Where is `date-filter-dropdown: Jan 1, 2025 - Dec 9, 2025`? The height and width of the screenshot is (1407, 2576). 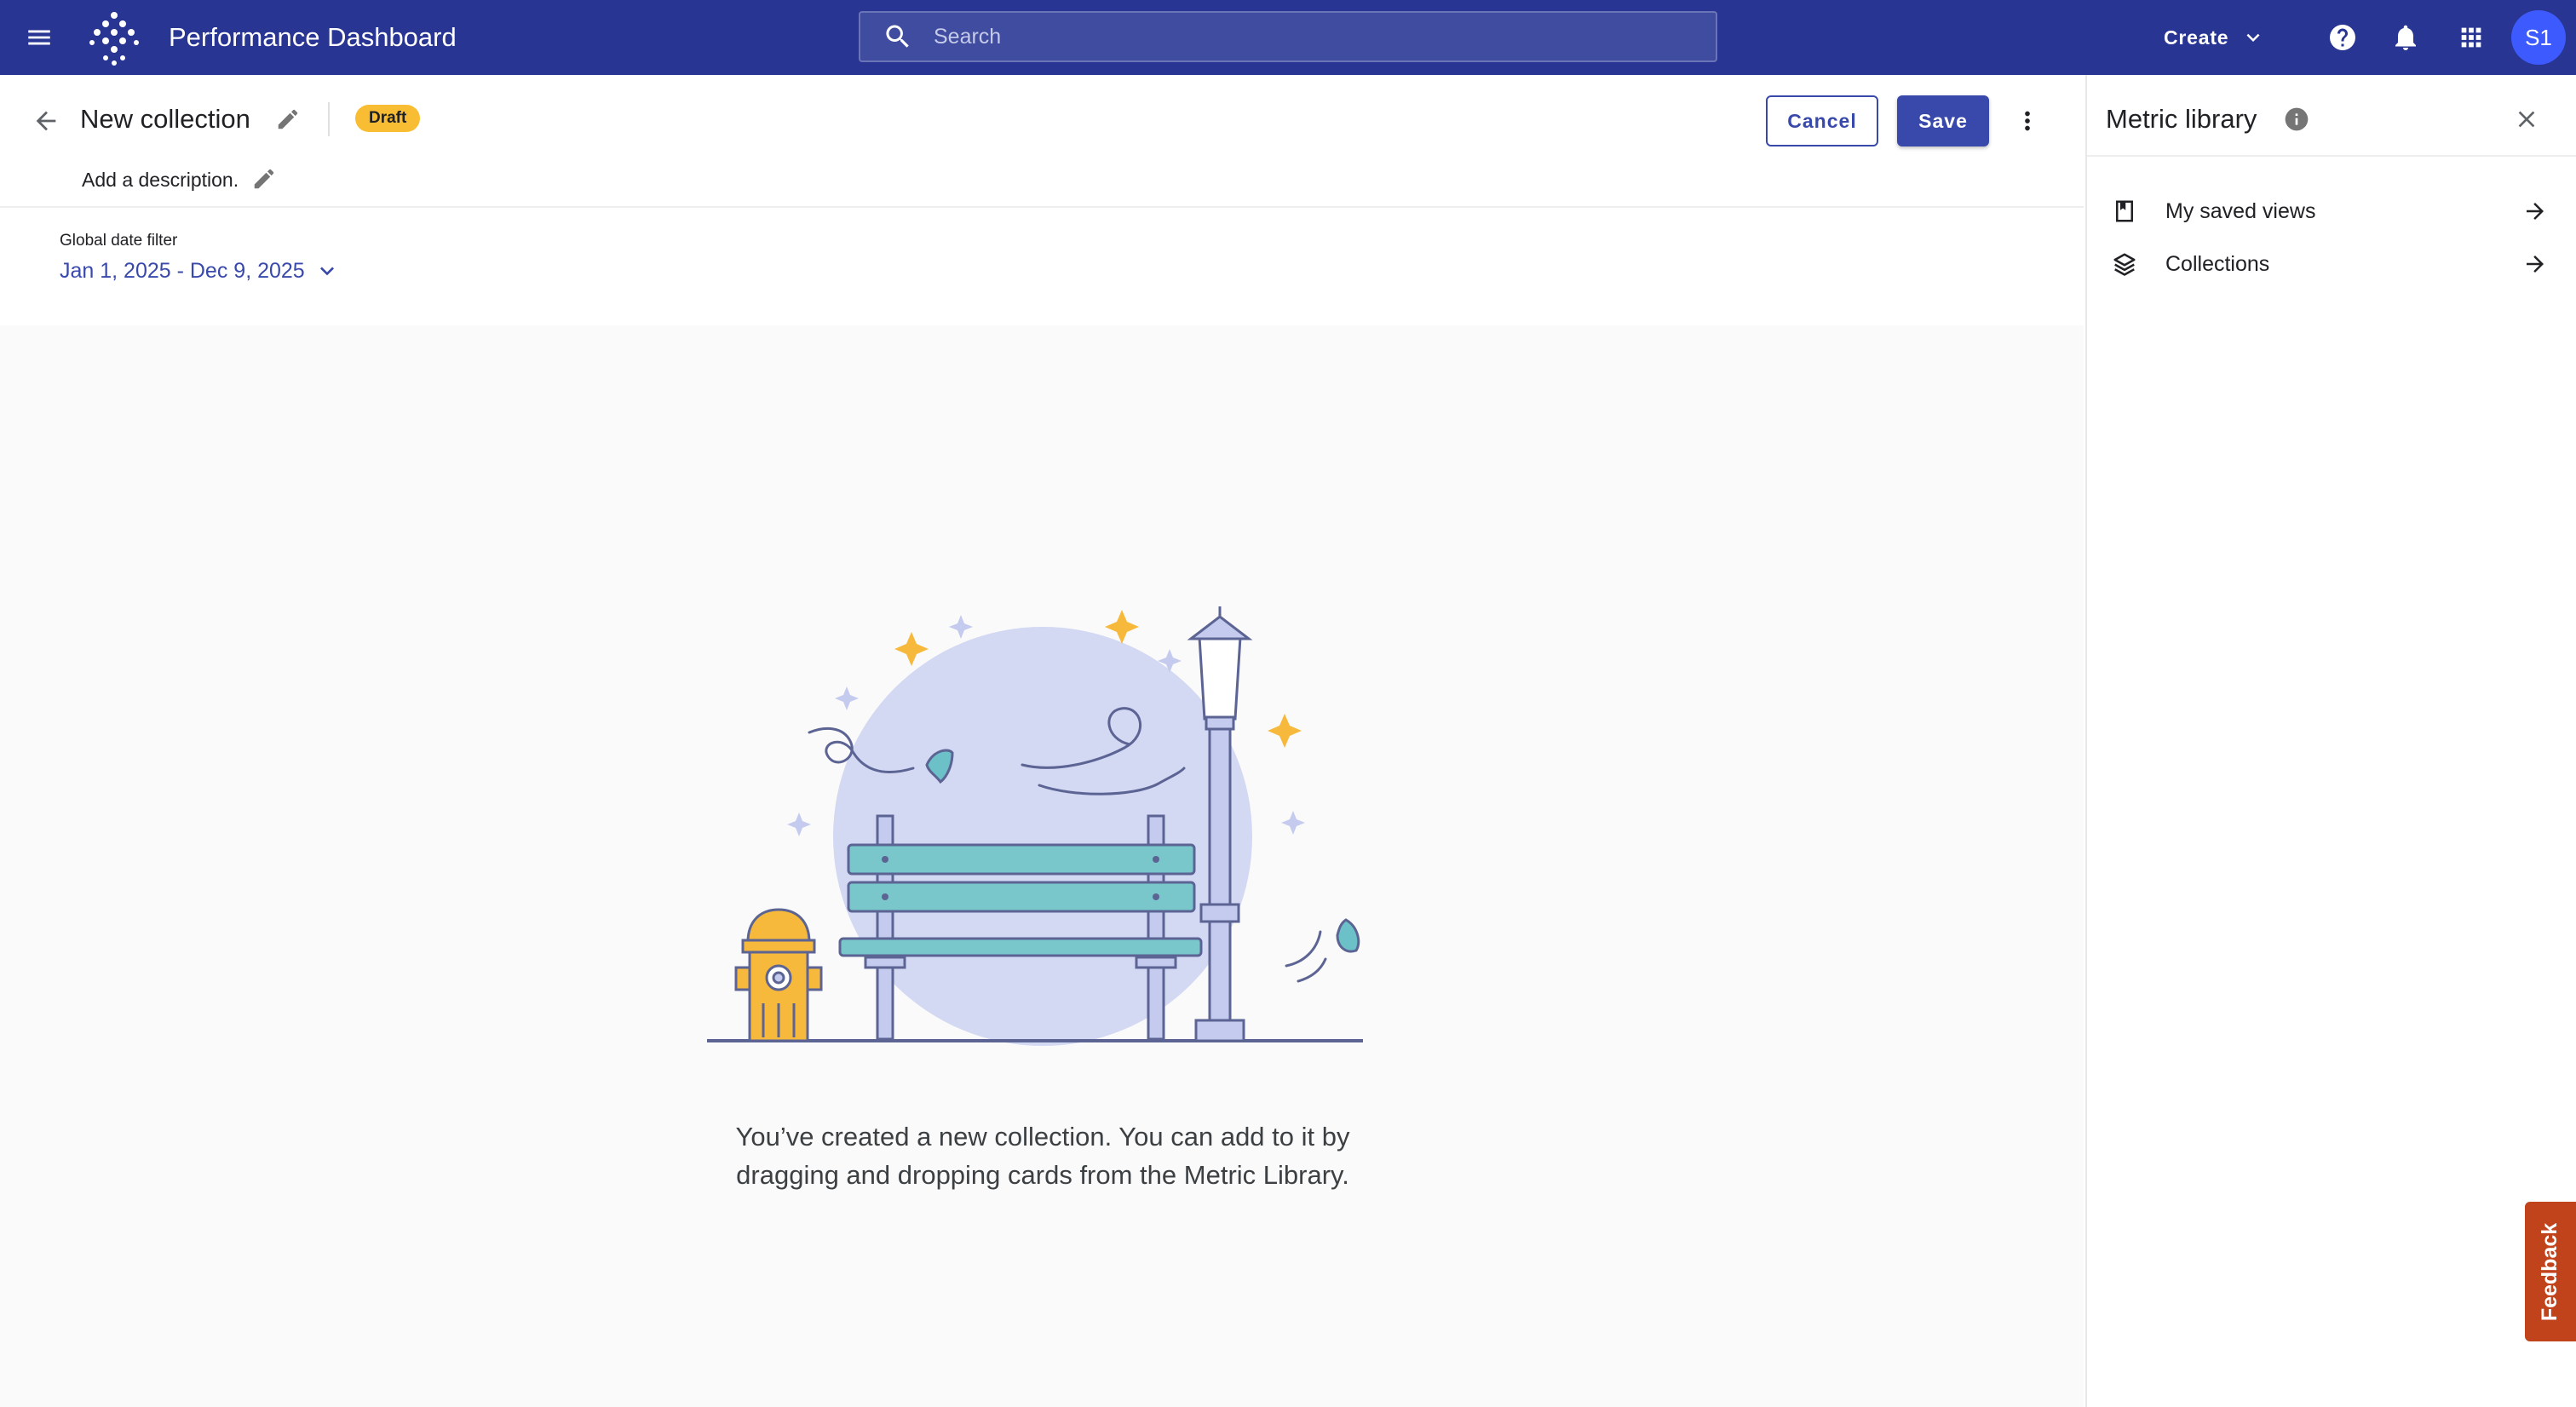
date-filter-dropdown: Jan 1, 2025 - Dec 9, 2025 is located at coordinates (200, 270).